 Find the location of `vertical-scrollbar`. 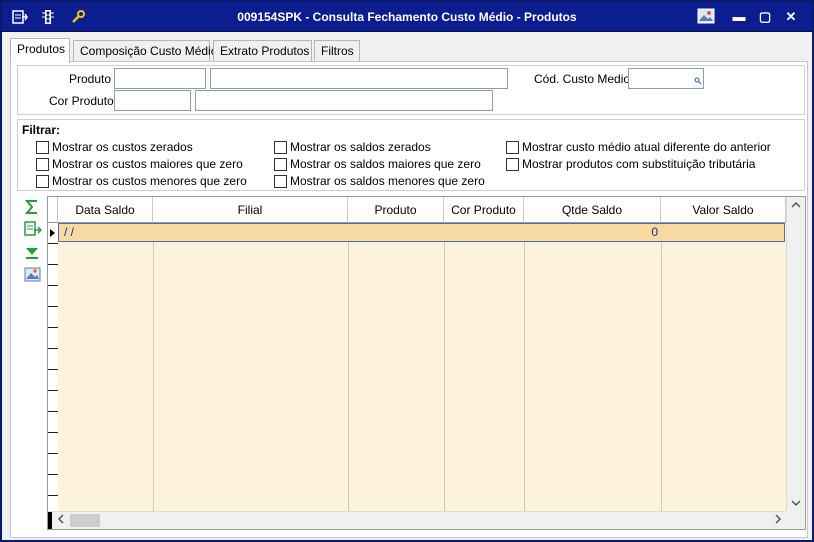

vertical-scrollbar is located at coordinates (795, 354).